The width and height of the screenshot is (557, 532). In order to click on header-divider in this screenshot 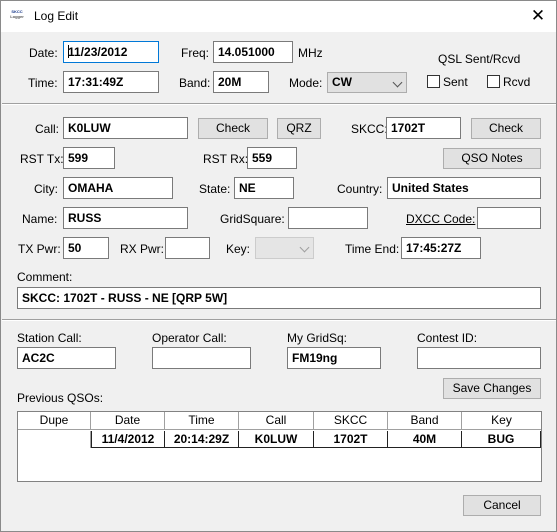, I will do `click(279, 429)`.